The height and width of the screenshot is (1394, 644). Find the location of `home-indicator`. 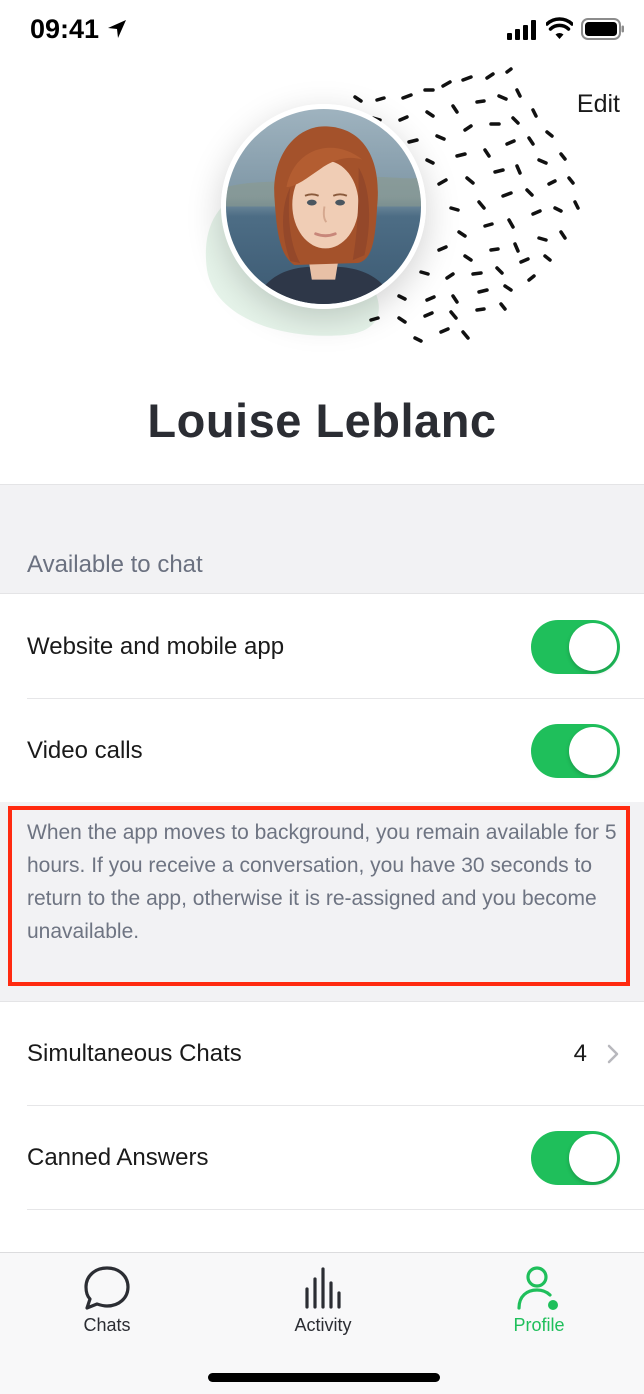

home-indicator is located at coordinates (324, 1377).